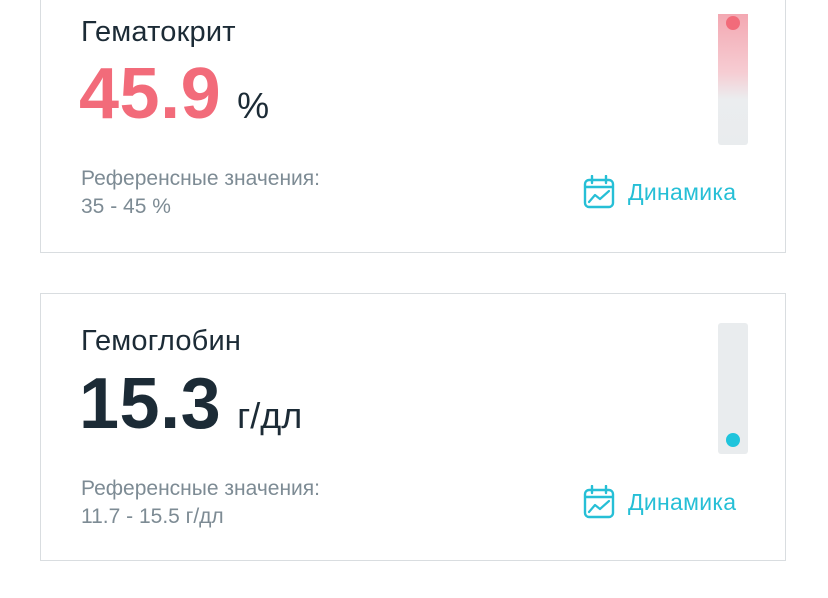  What do you see at coordinates (200, 193) in the screenshot?
I see `reference-values: Референсные значения: 35 - 45 %` at bounding box center [200, 193].